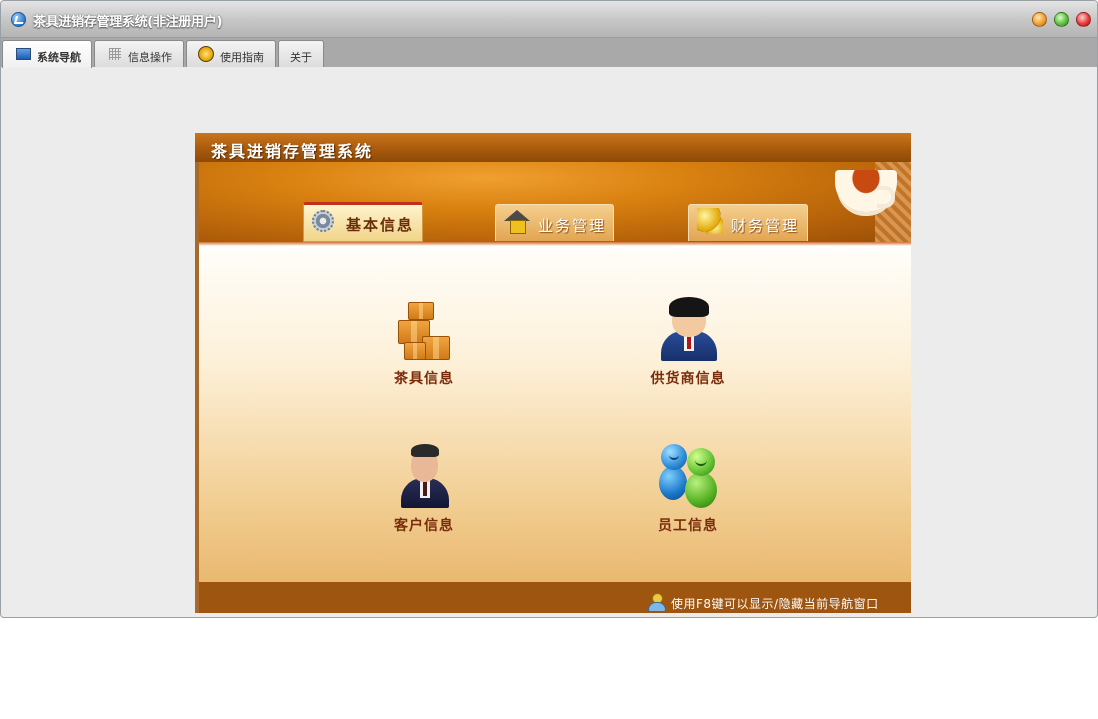  Describe the element at coordinates (424, 379) in the screenshot. I see `item-label: 茶具信息` at that location.